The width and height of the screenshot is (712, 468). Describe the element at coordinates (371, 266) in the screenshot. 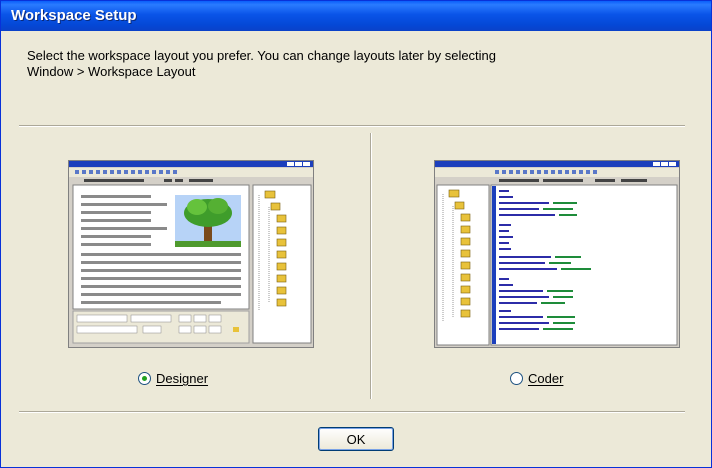

I see `center-divider` at that location.